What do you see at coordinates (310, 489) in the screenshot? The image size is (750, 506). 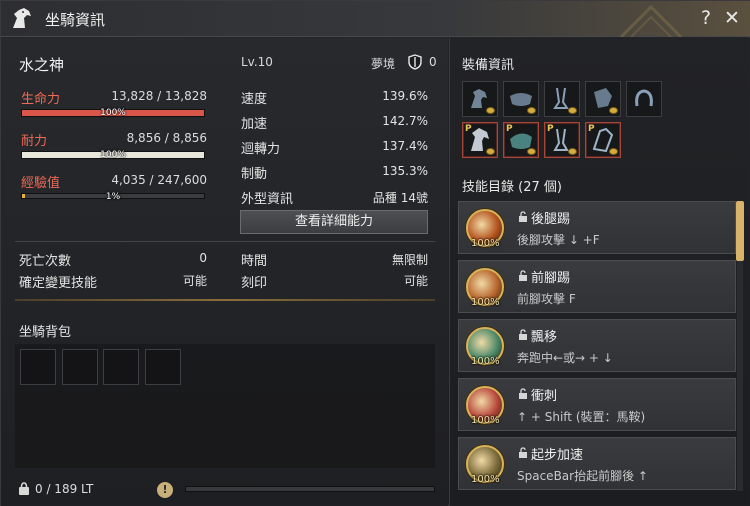 I see `weight-bar` at bounding box center [310, 489].